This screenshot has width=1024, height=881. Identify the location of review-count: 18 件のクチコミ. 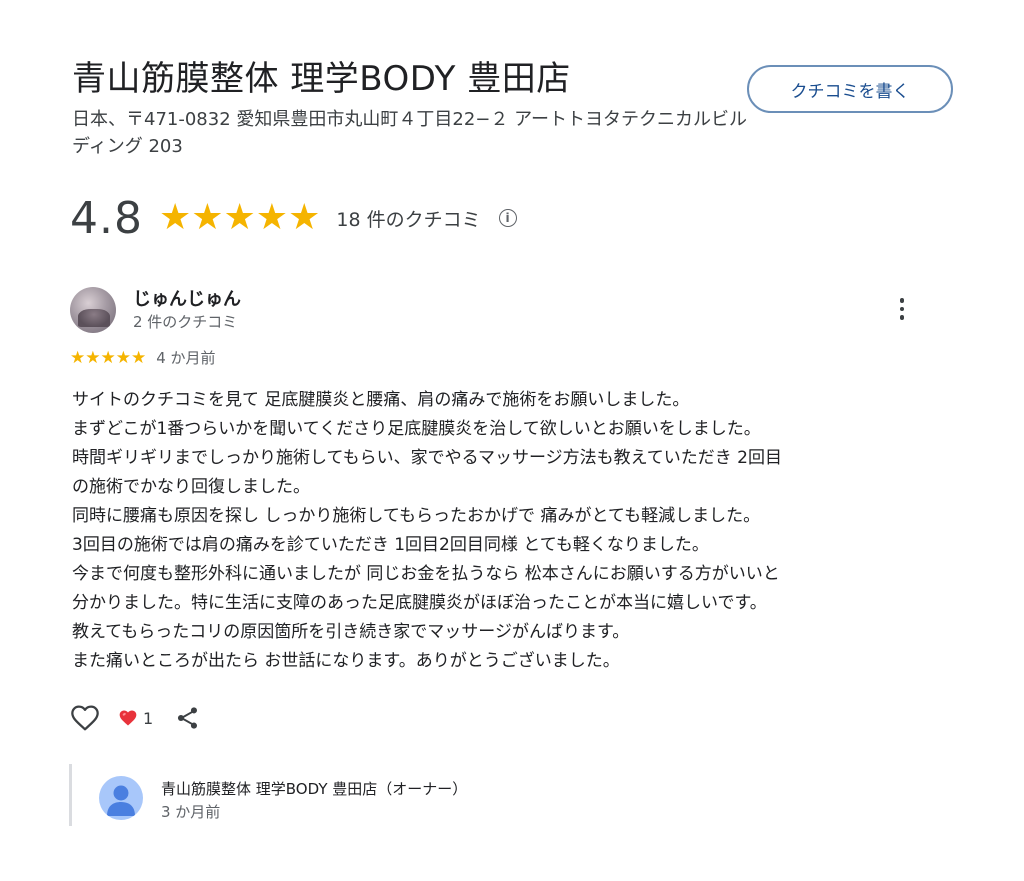
(408, 219).